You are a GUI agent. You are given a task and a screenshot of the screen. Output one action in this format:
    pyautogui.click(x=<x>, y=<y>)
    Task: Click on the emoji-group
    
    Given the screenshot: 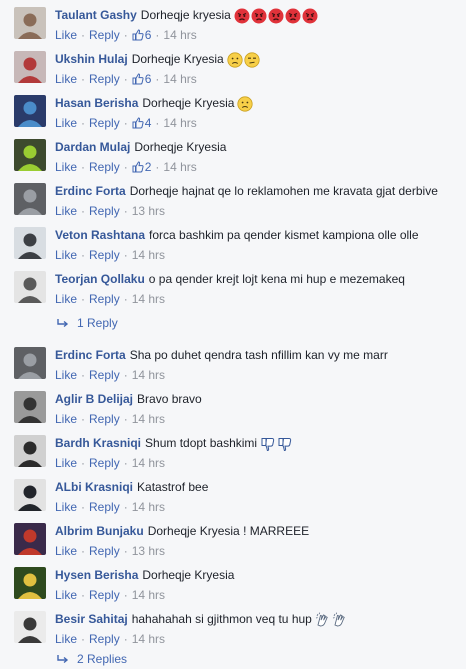 What is the action you would take?
    pyautogui.click(x=245, y=104)
    